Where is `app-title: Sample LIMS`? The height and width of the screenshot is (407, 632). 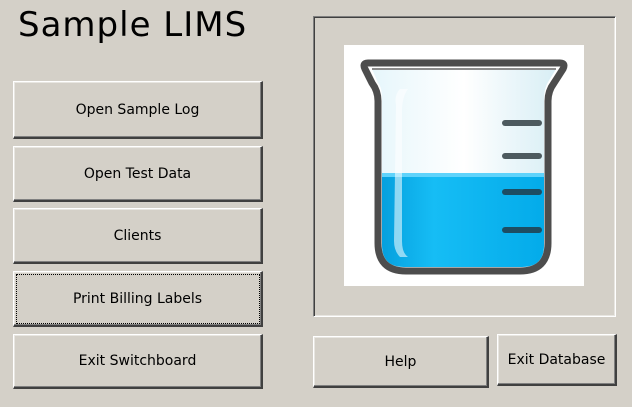 app-title: Sample LIMS is located at coordinates (133, 25).